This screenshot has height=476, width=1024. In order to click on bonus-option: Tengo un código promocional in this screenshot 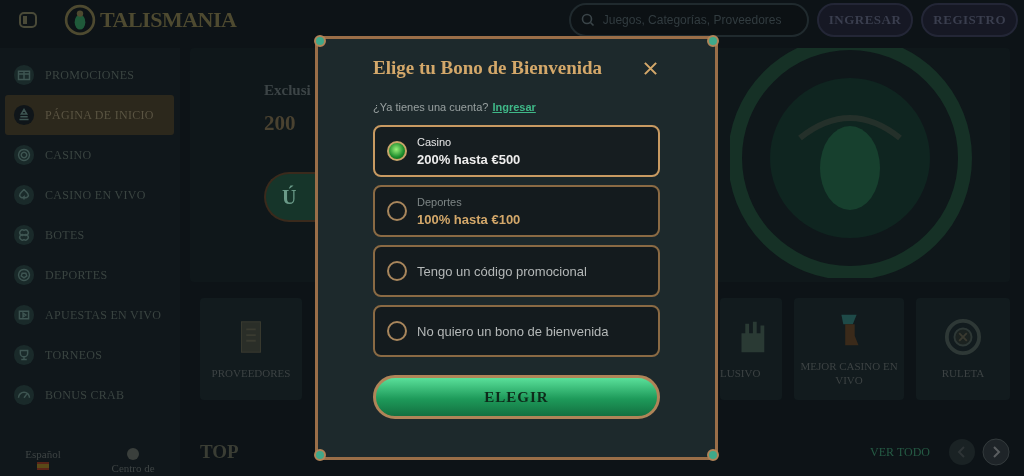, I will do `click(516, 271)`.